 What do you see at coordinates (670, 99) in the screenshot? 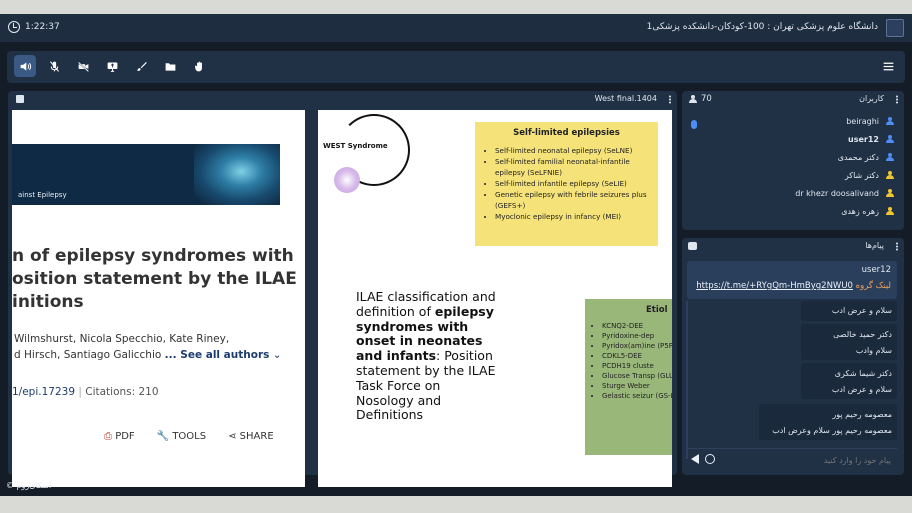
I see `presentation-options-icon` at bounding box center [670, 99].